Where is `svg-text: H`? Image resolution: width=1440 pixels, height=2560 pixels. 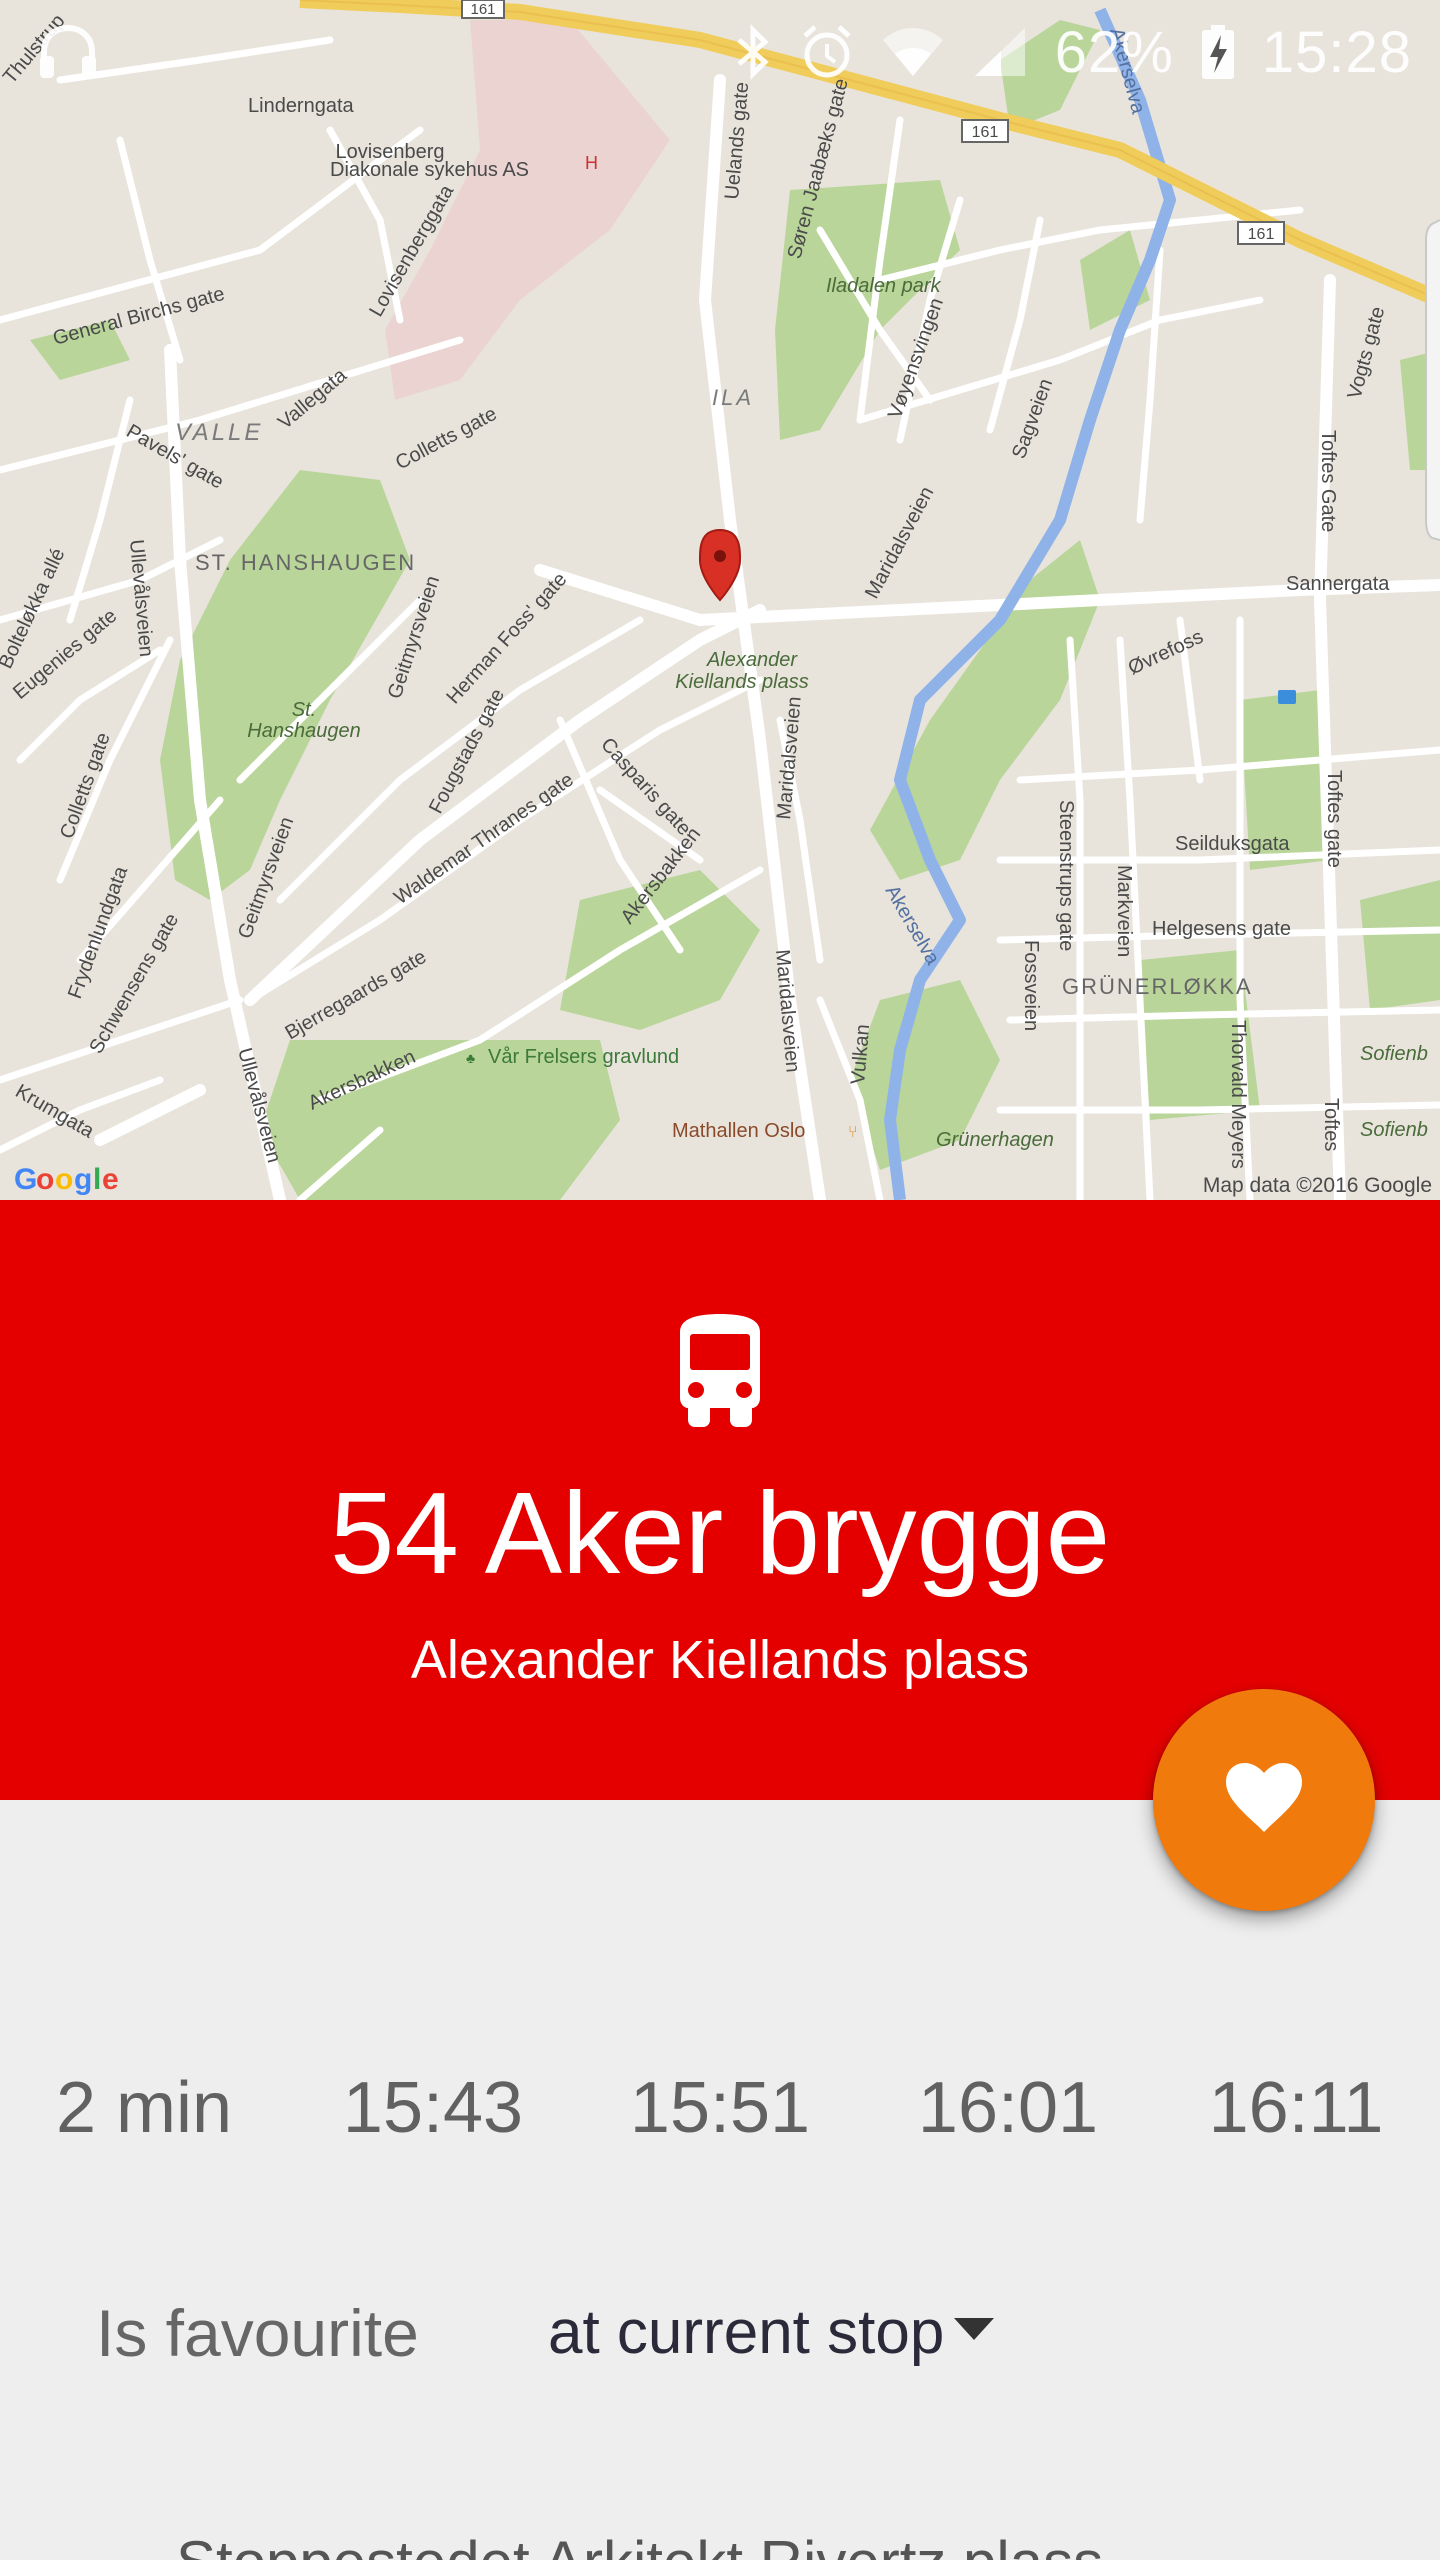
svg-text: H is located at coordinates (591, 163).